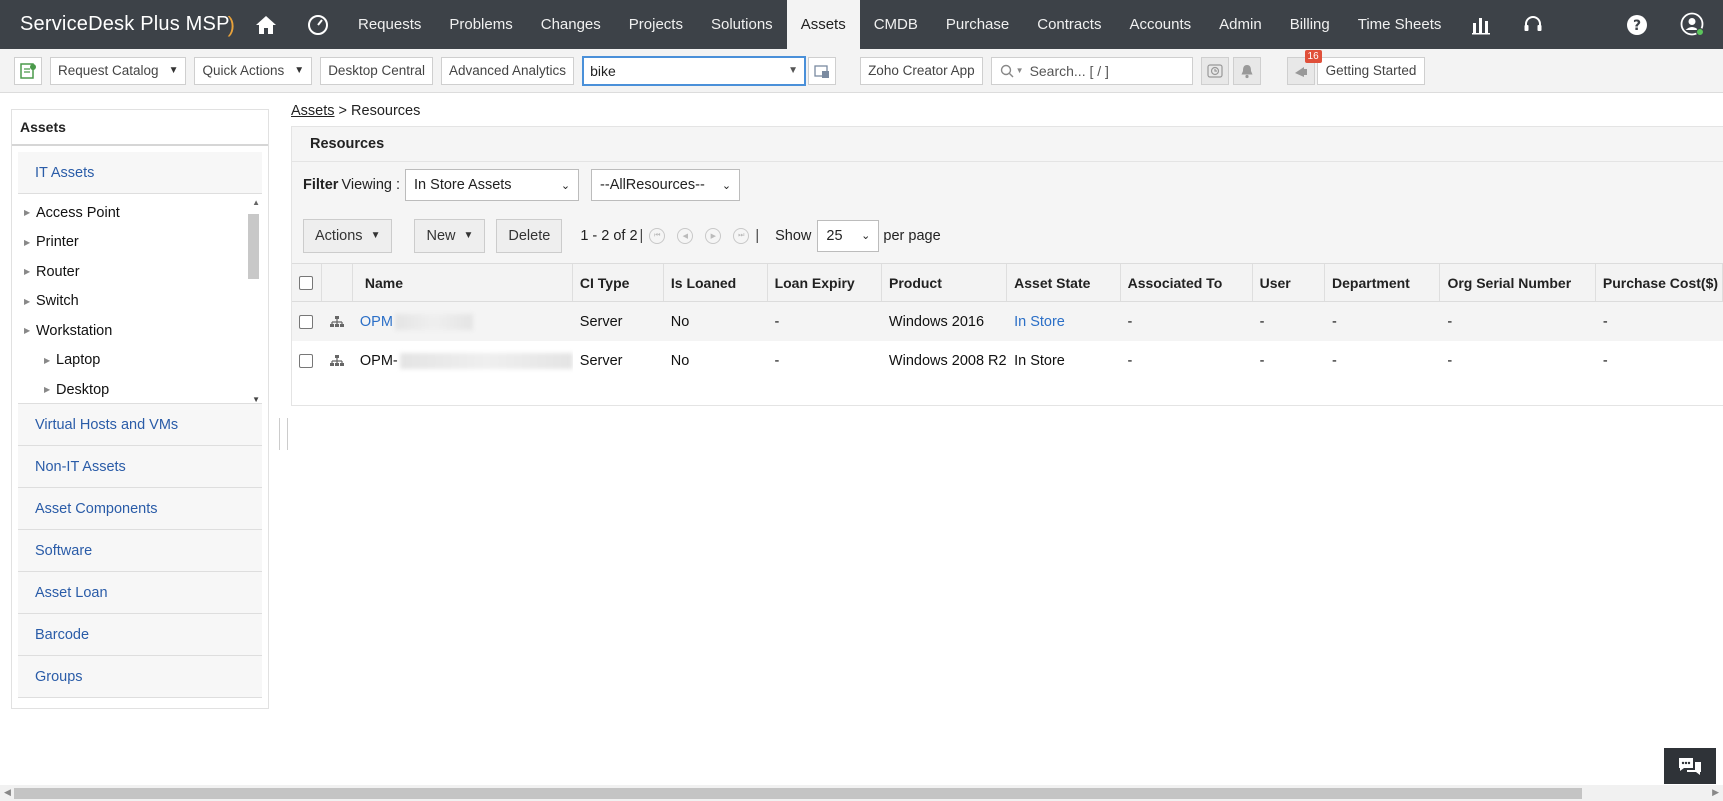 This screenshot has width=1723, height=801. I want to click on sidebar-item-asset-components: Asset Components, so click(140, 509).